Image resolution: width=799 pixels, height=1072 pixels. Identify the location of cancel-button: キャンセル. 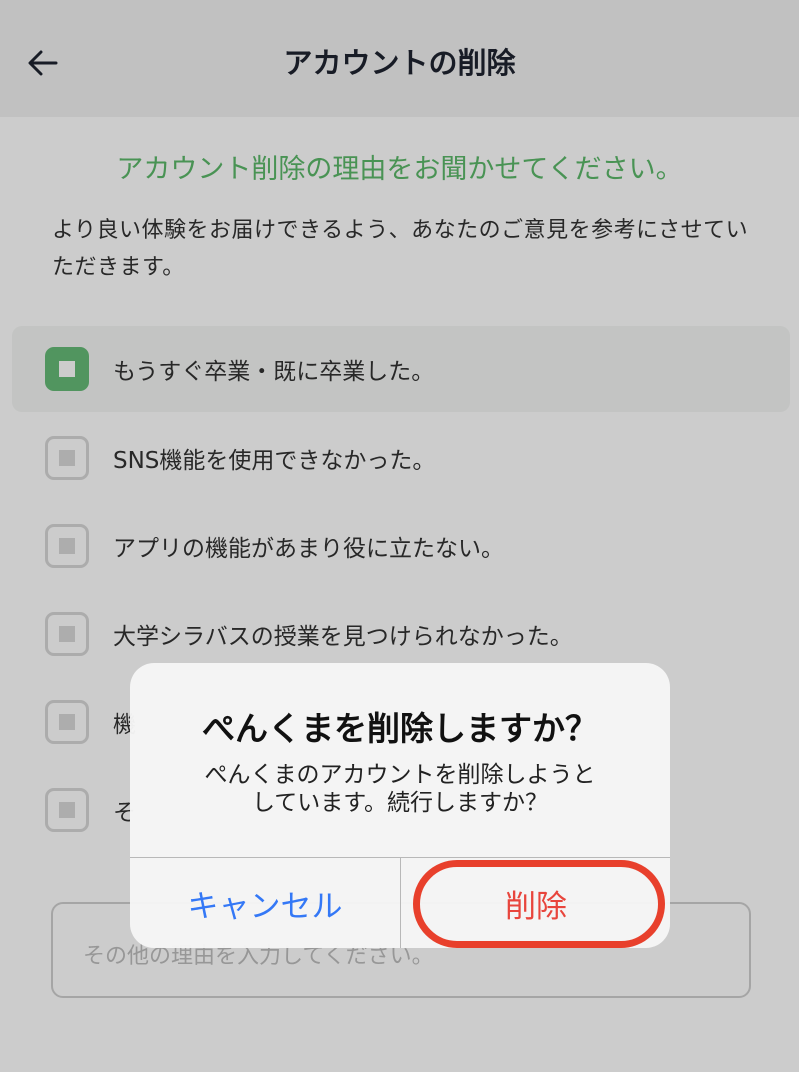
(265, 903).